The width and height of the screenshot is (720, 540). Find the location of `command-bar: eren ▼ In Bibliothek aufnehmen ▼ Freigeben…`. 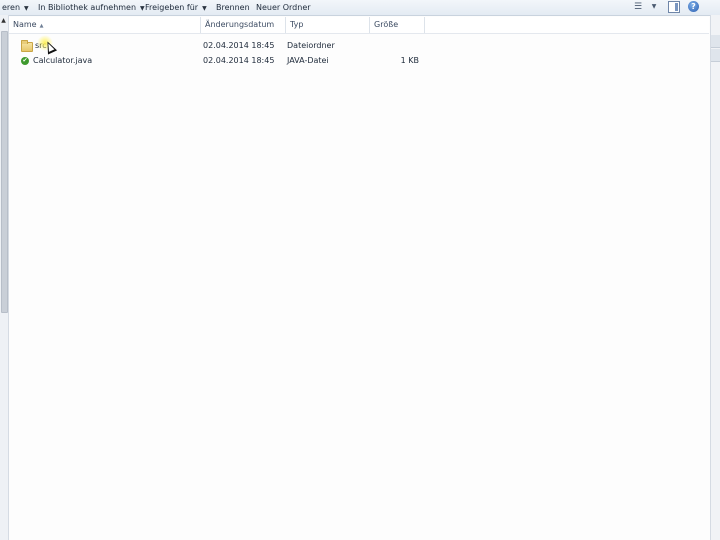

command-bar: eren ▼ In Bibliothek aufnehmen ▼ Freigeben… is located at coordinates (360, 8).